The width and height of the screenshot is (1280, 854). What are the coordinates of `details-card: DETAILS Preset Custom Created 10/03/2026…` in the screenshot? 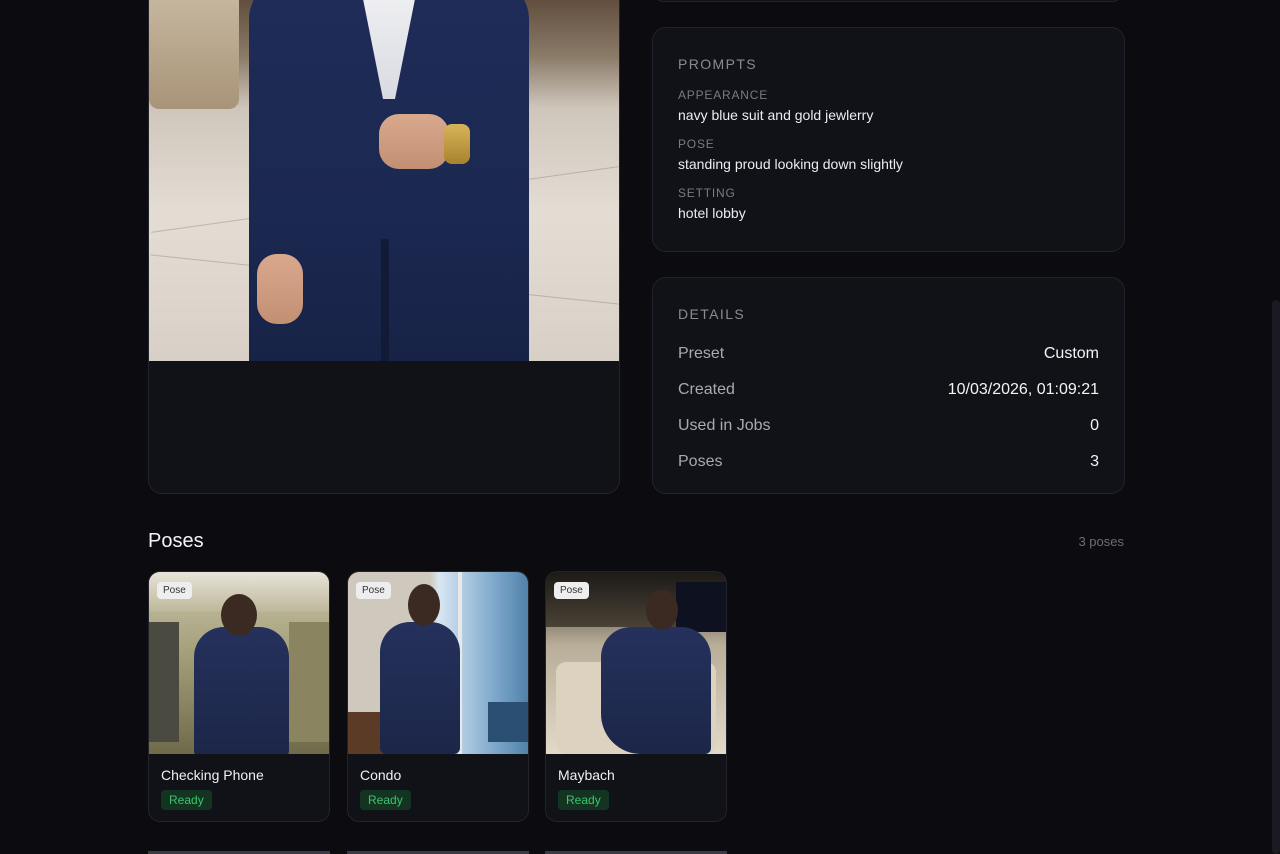 It's located at (888, 385).